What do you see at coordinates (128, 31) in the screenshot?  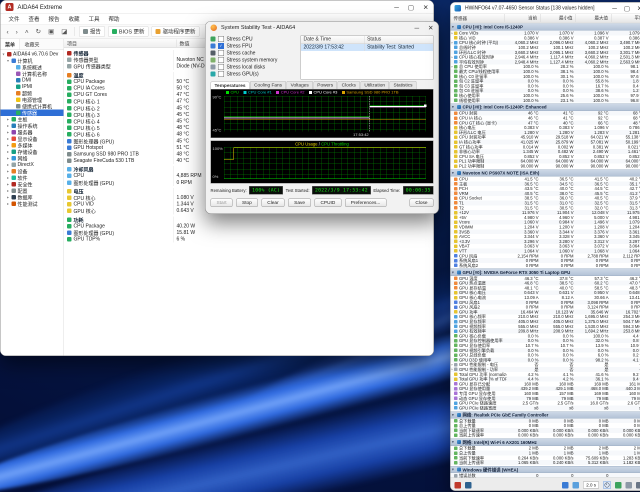 I see `toolbar-button: BIOS 更新` at bounding box center [128, 31].